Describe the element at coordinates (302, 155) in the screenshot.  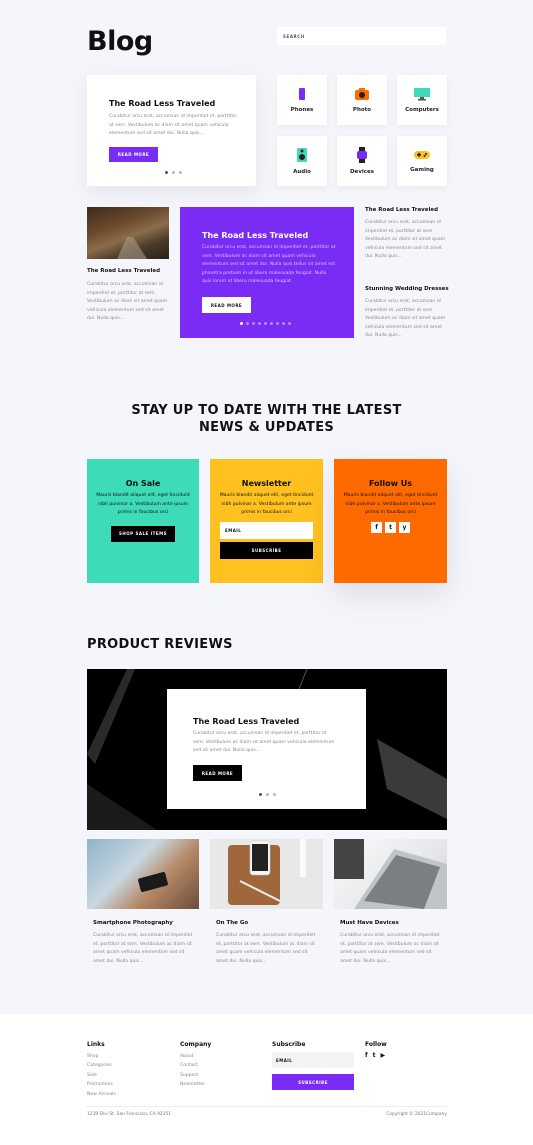
I see `speaker-icon` at that location.